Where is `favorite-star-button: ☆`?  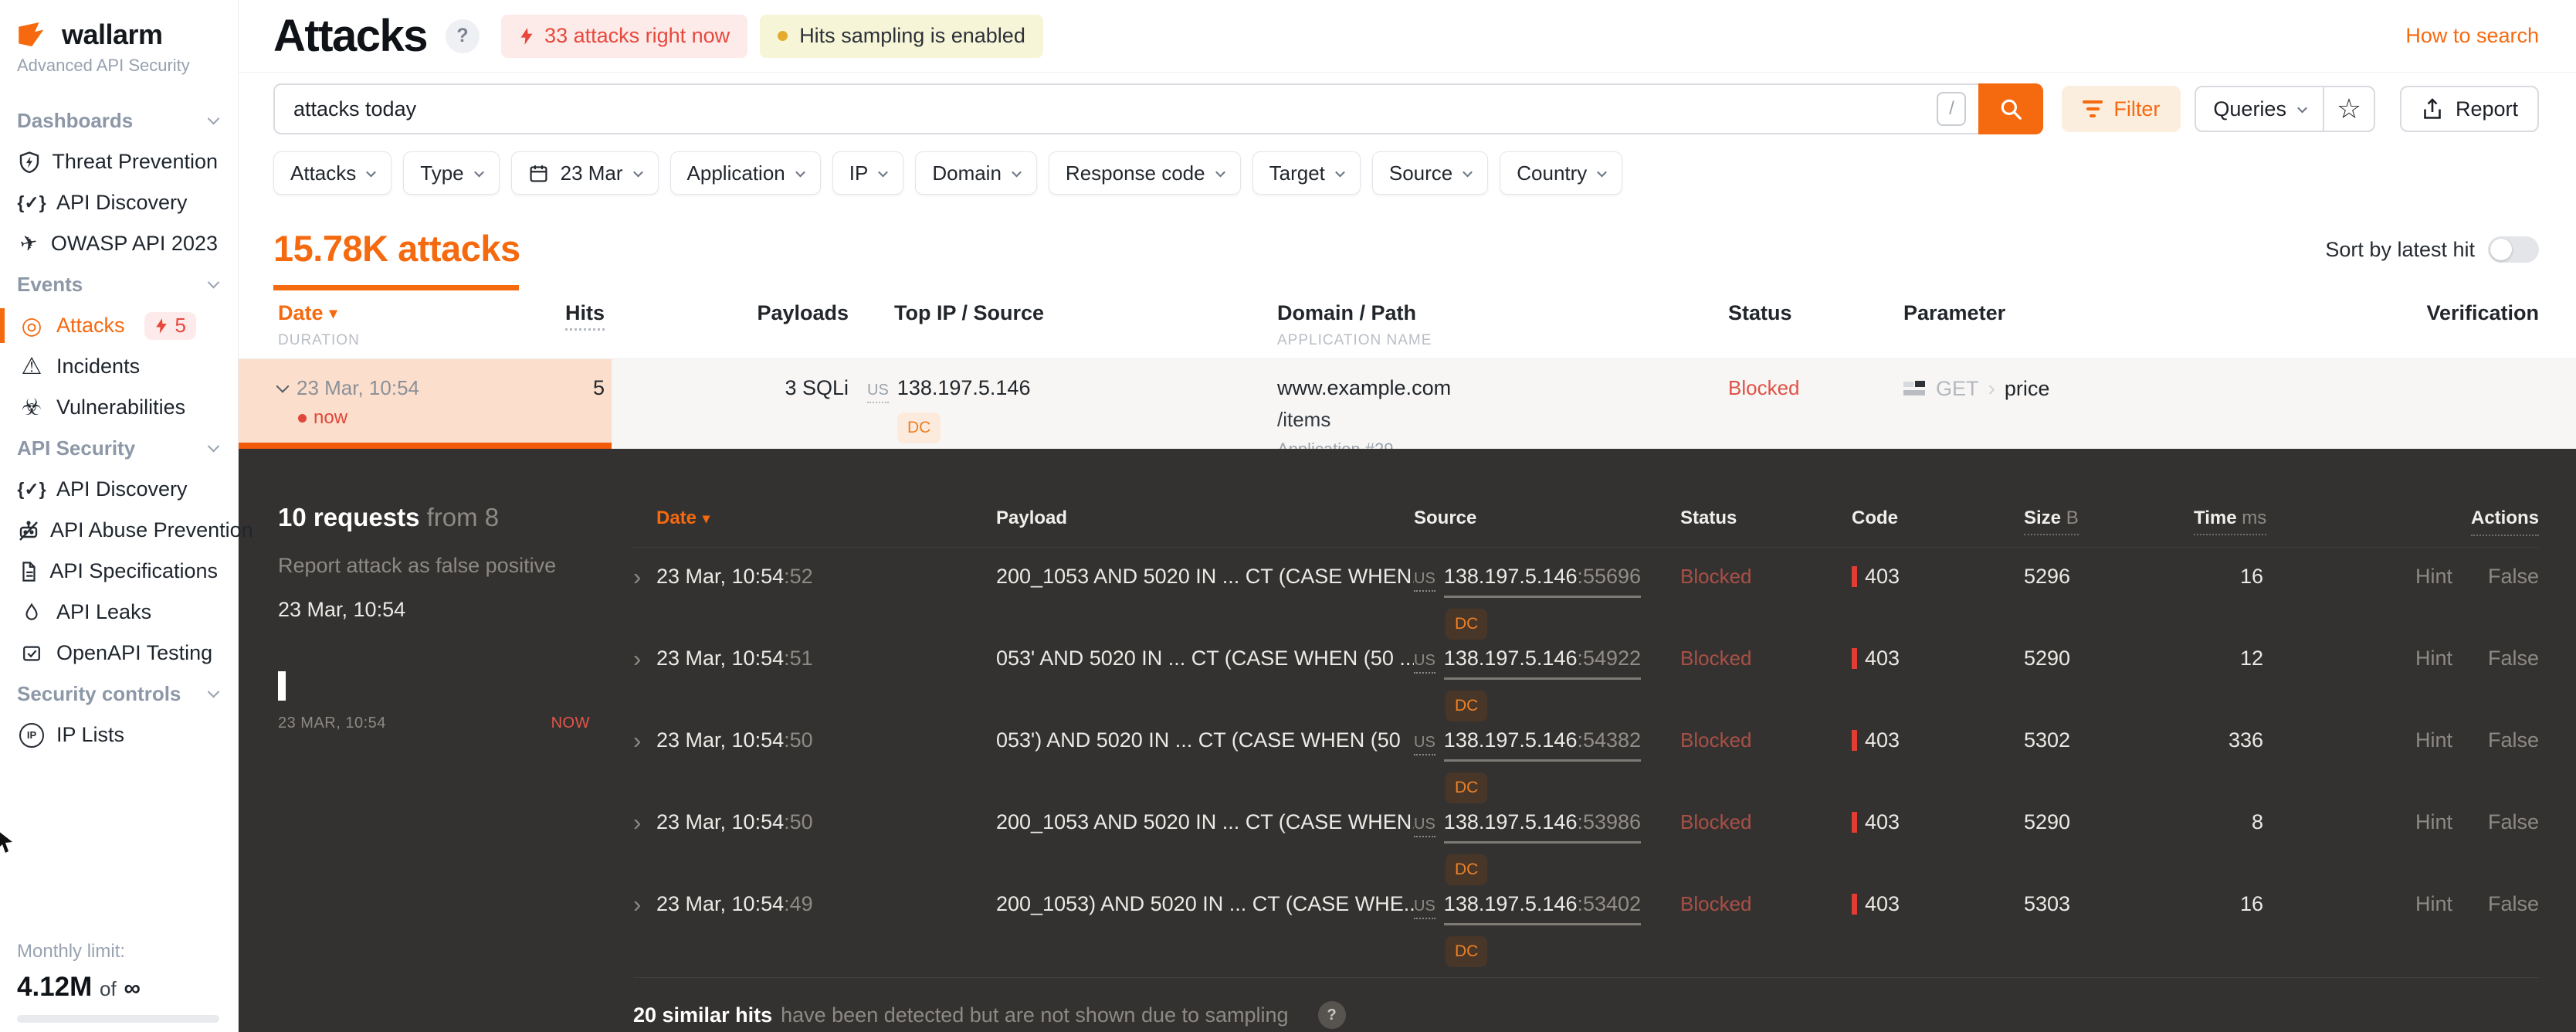 favorite-star-button: ☆ is located at coordinates (2349, 109).